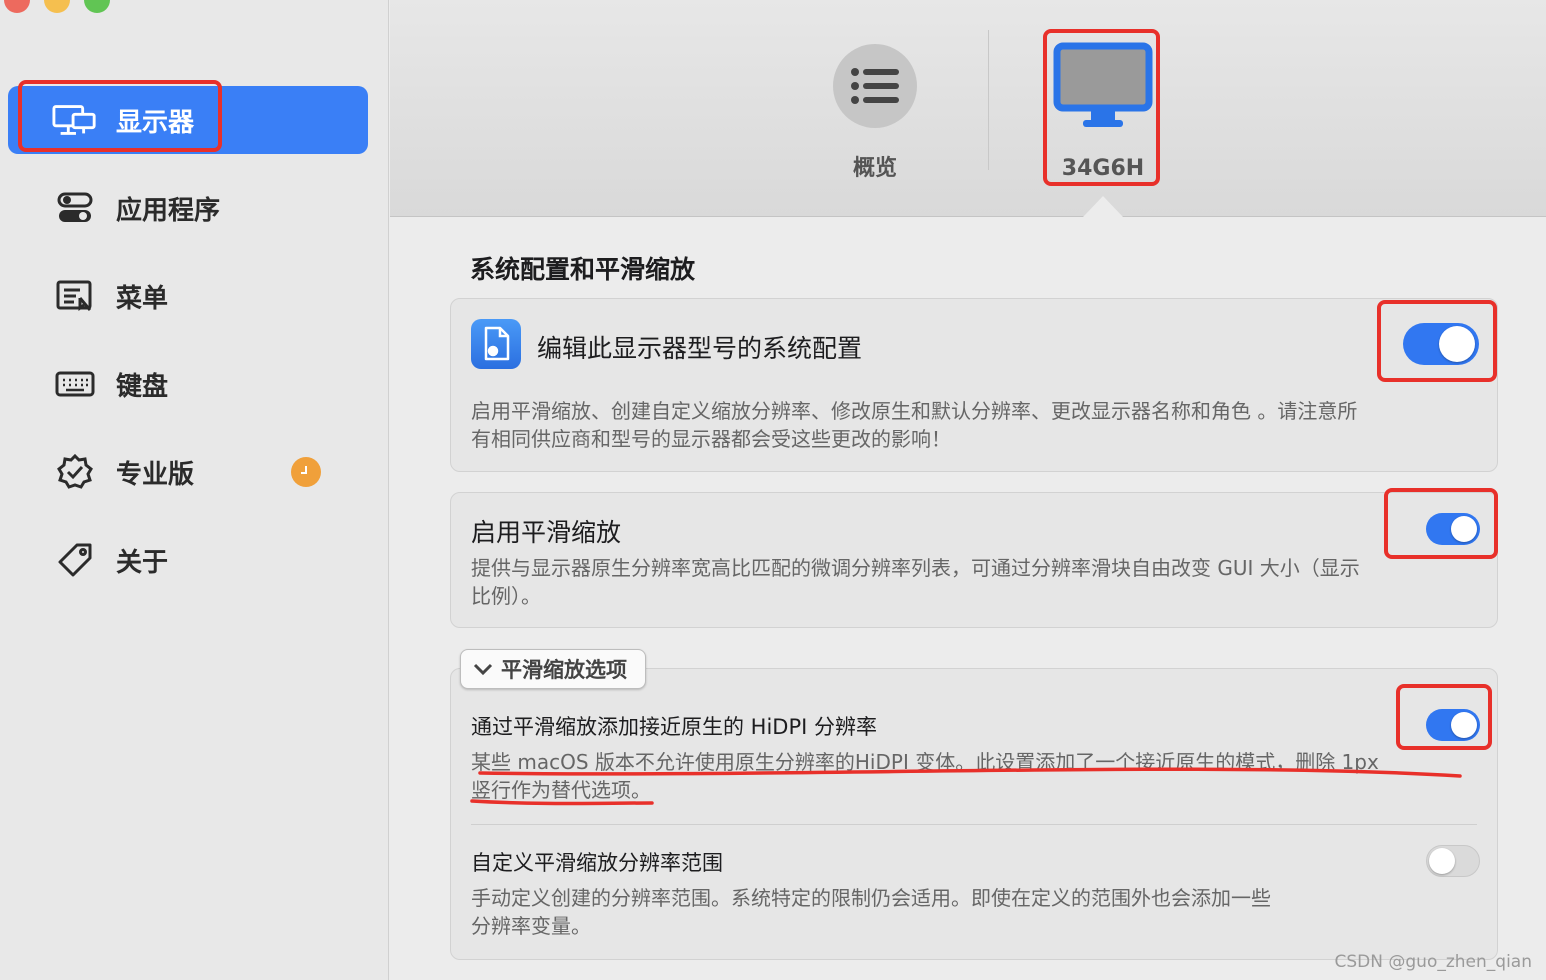  Describe the element at coordinates (974, 824) in the screenshot. I see `row-divider` at that location.